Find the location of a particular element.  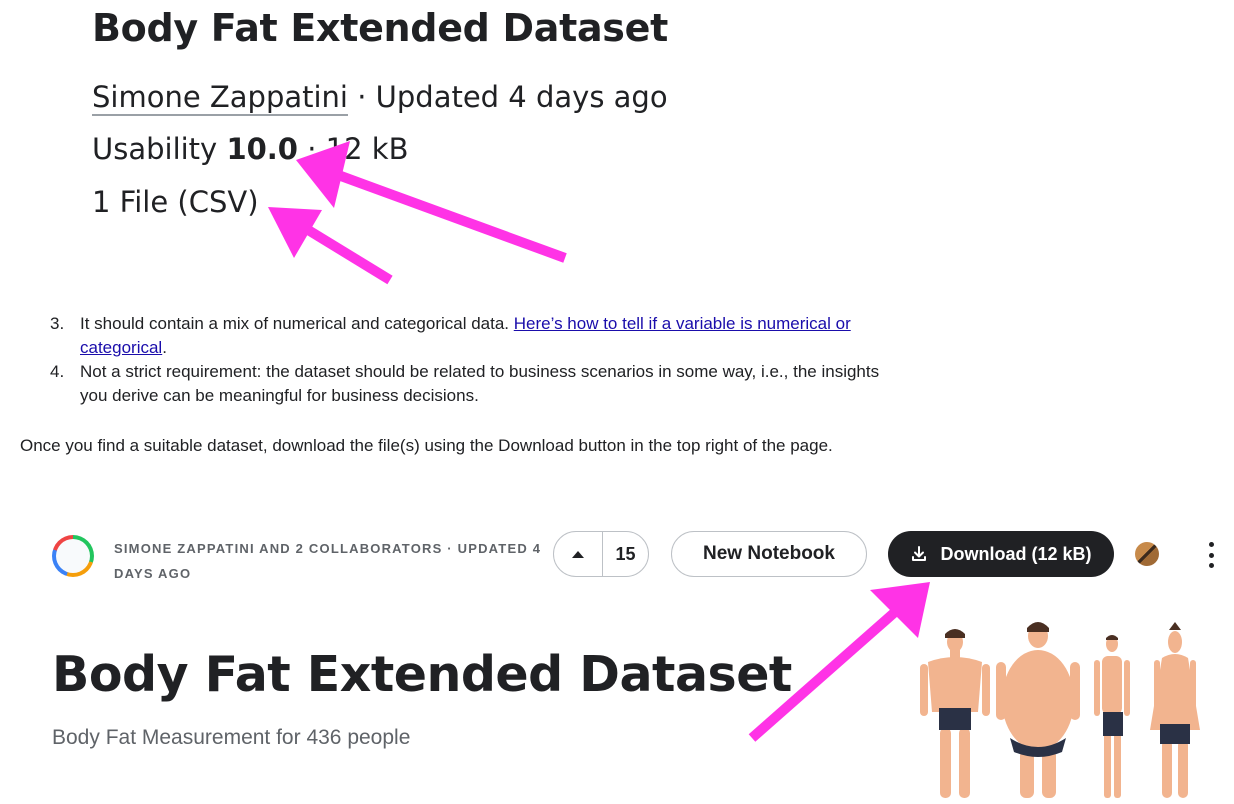

snippet-files: 1 File (CSV) is located at coordinates (175, 202).